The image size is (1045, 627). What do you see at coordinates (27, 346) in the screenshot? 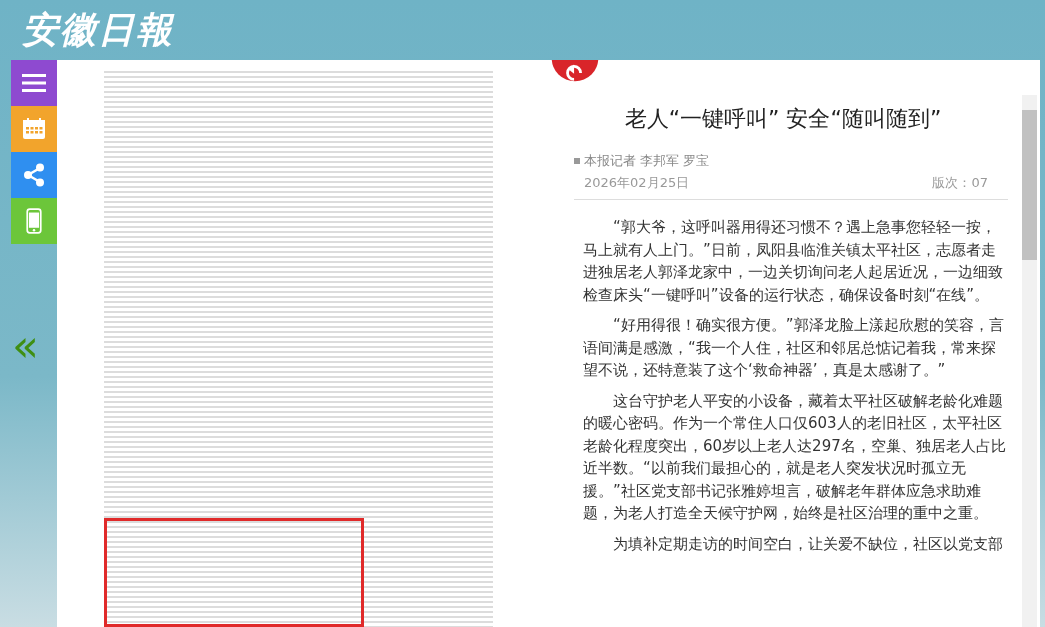
I see `previous-page-button: «` at bounding box center [27, 346].